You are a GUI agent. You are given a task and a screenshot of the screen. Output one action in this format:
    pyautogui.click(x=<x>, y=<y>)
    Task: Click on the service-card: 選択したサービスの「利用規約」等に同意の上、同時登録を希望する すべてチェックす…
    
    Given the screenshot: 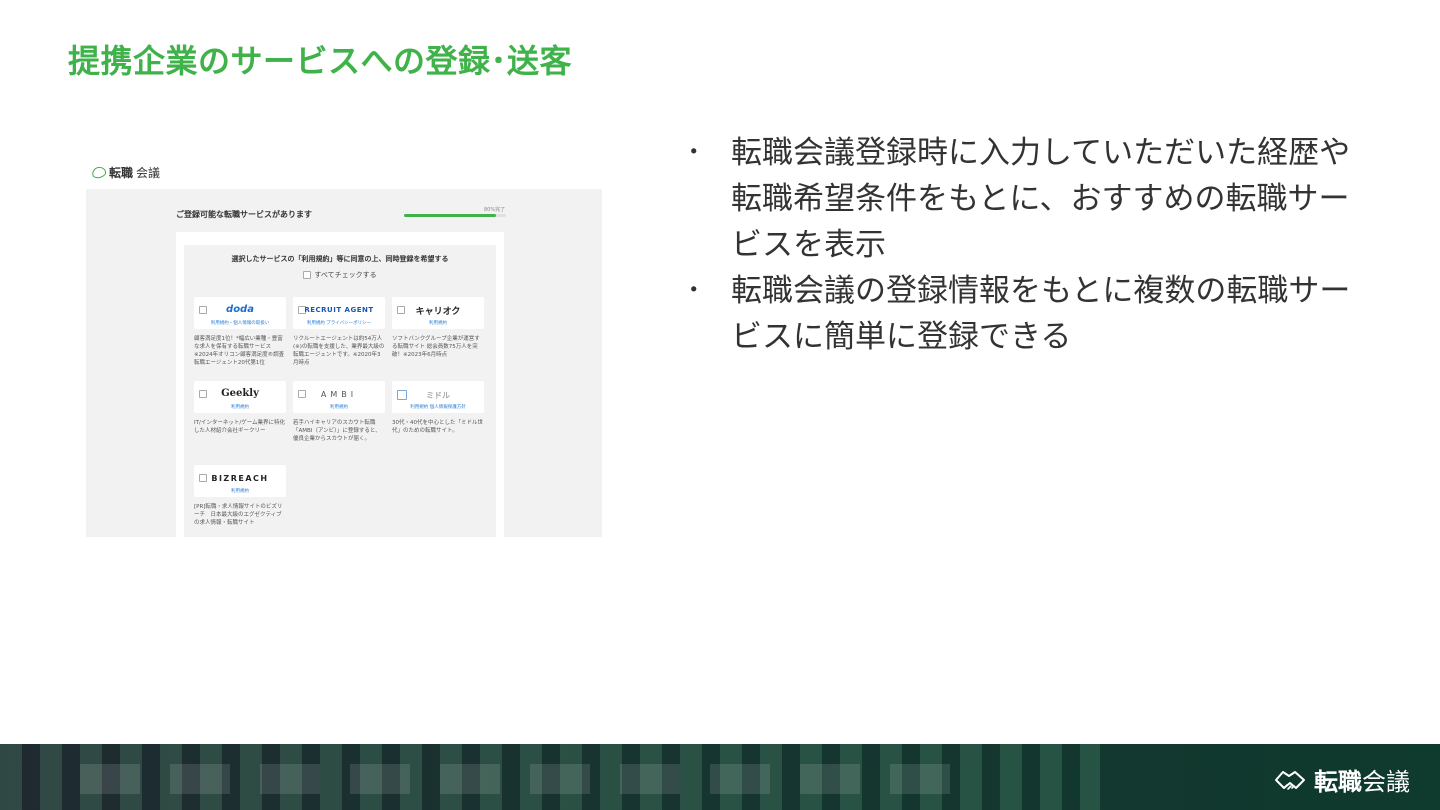 What is the action you would take?
    pyautogui.click(x=340, y=384)
    